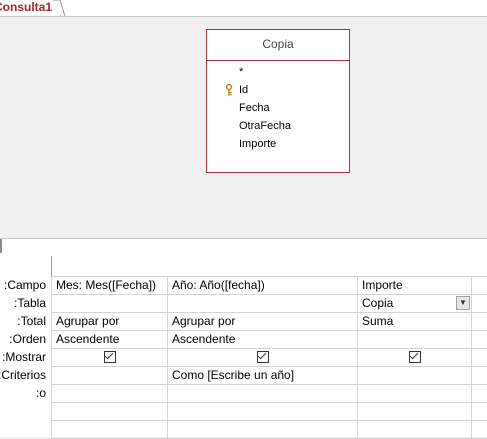  I want to click on splitter-handle, so click(1, 246).